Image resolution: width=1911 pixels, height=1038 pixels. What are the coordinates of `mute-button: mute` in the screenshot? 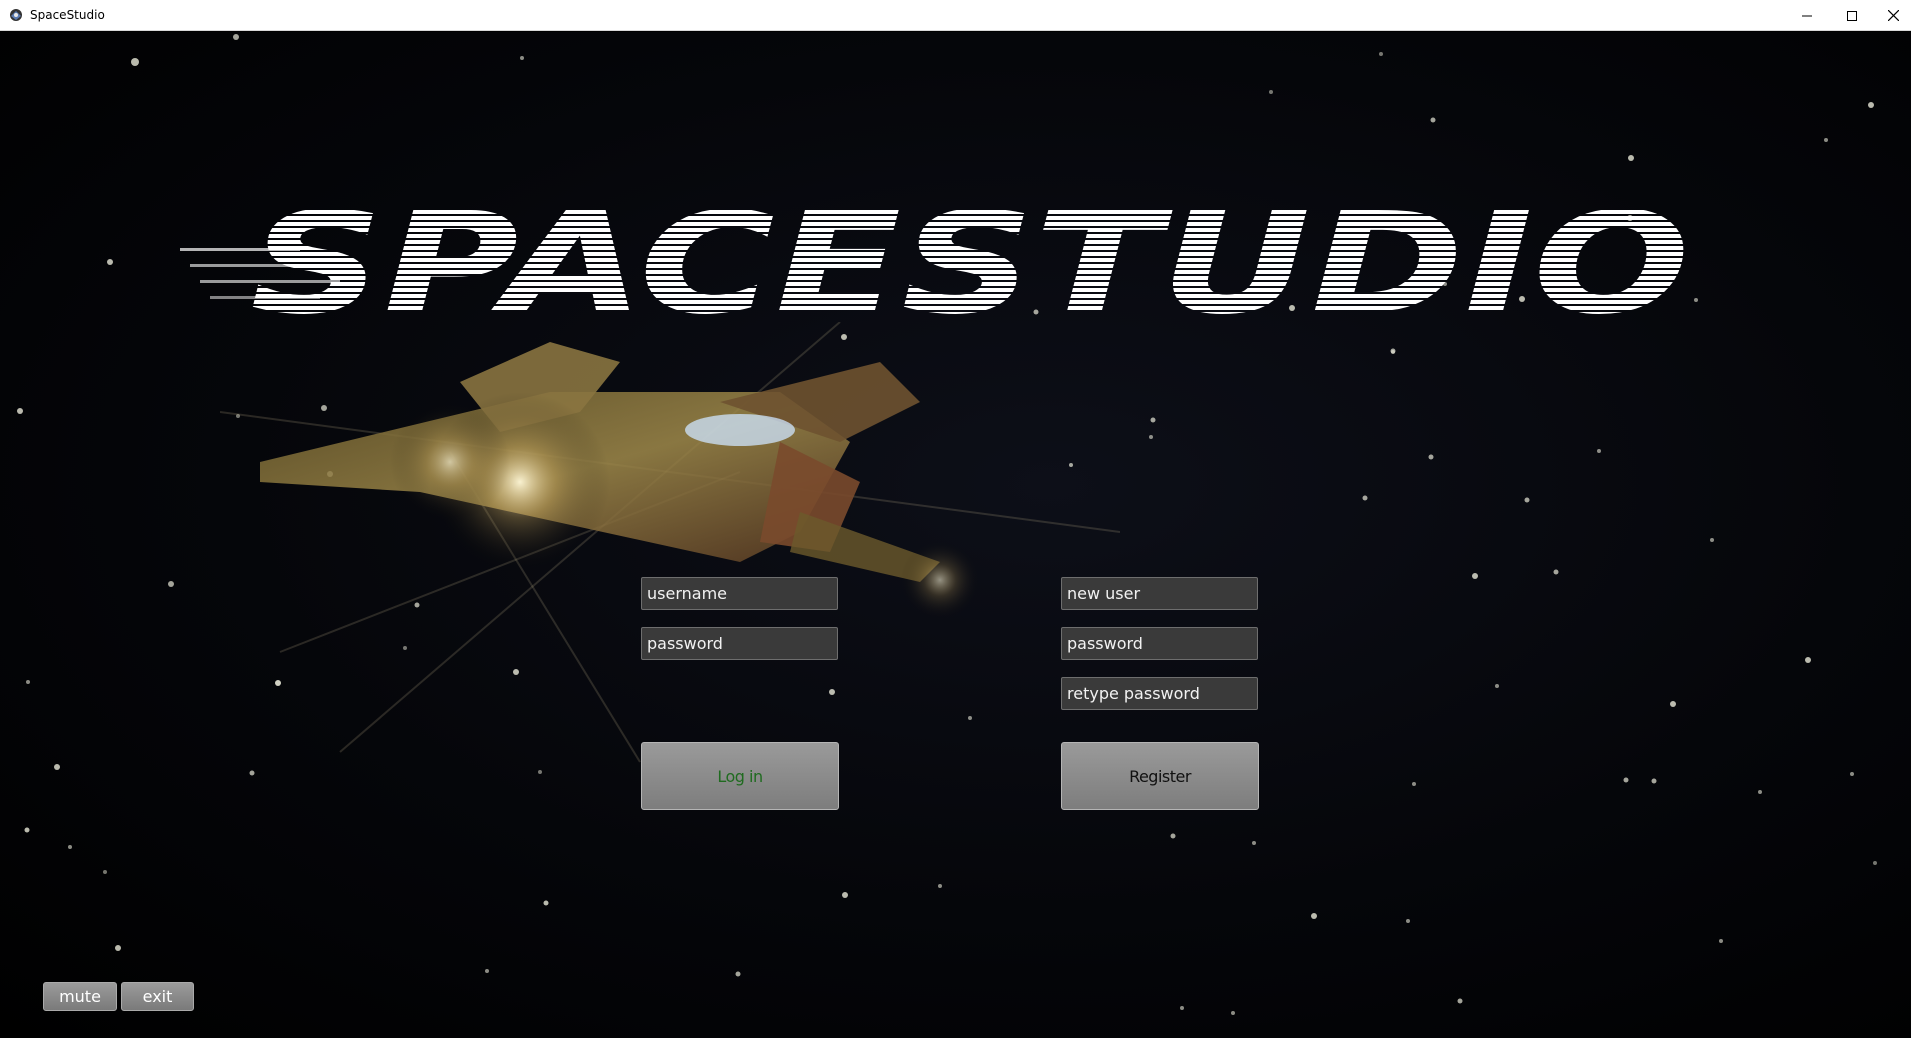 It's located at (80, 996).